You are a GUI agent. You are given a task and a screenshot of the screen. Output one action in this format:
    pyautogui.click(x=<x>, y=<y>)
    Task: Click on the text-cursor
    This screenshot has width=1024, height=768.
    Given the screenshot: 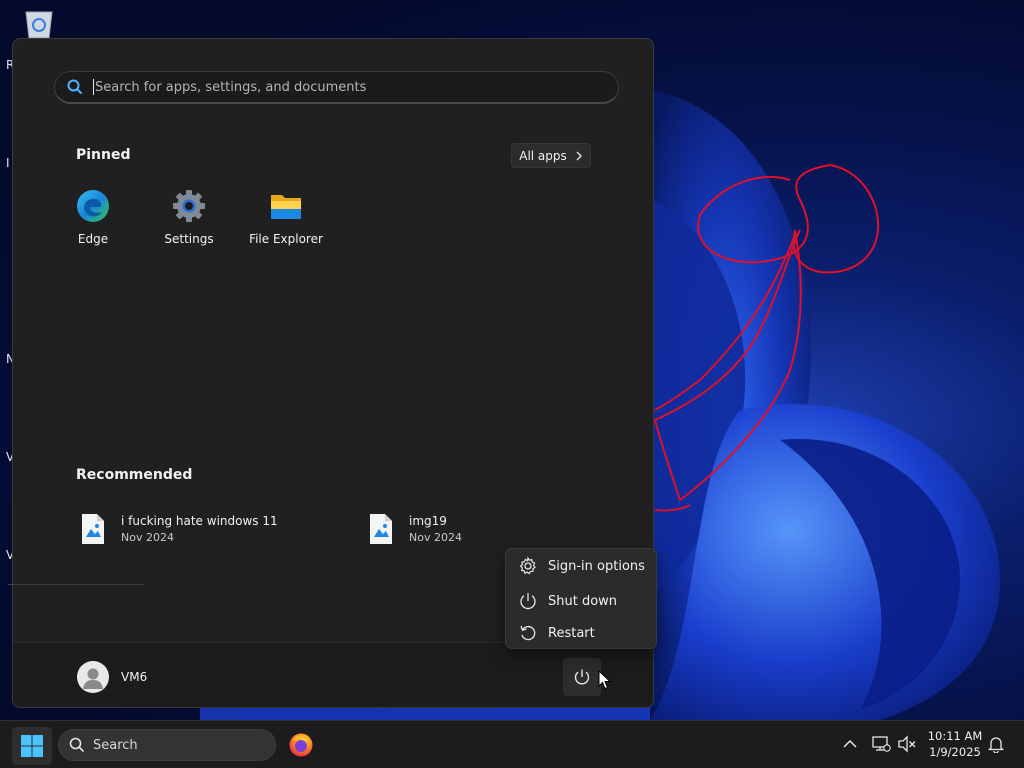 What is the action you would take?
    pyautogui.click(x=93, y=87)
    